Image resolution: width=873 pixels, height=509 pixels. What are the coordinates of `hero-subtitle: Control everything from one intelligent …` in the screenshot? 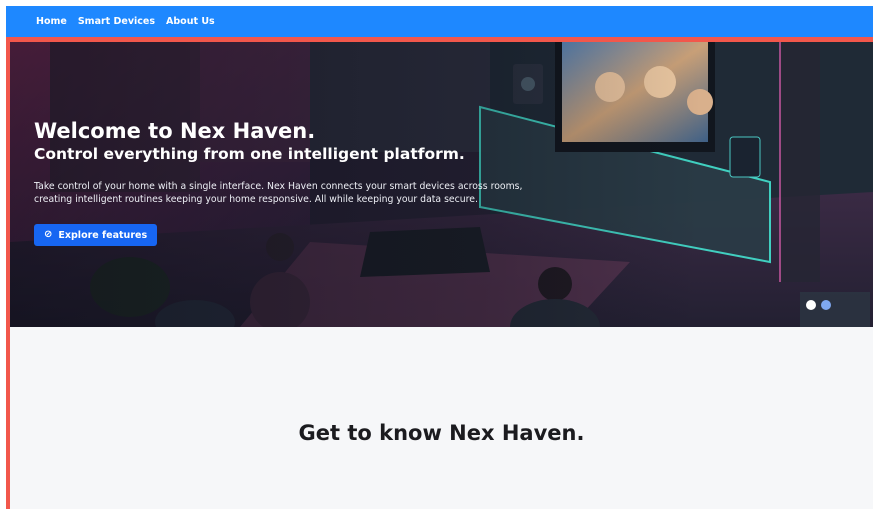 It's located at (249, 154).